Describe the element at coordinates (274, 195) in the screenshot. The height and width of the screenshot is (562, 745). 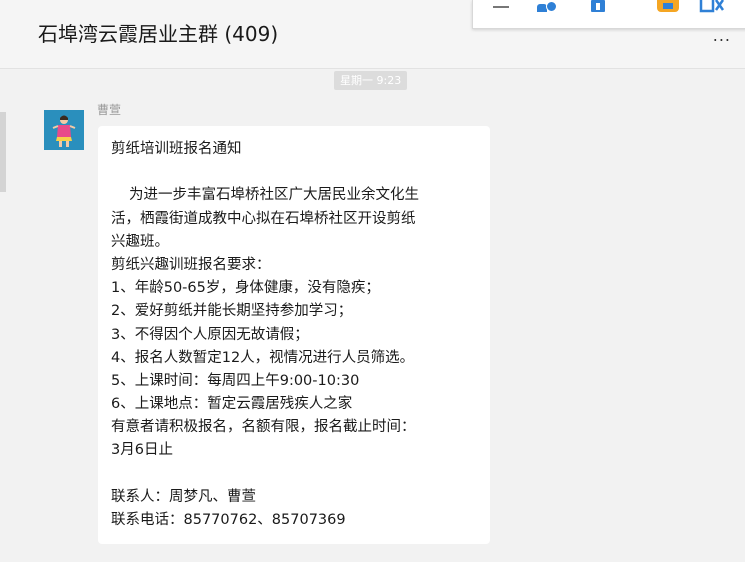
I see `message-line: 为进一步丰富石埠桥社区广大居民业余文化生` at that location.